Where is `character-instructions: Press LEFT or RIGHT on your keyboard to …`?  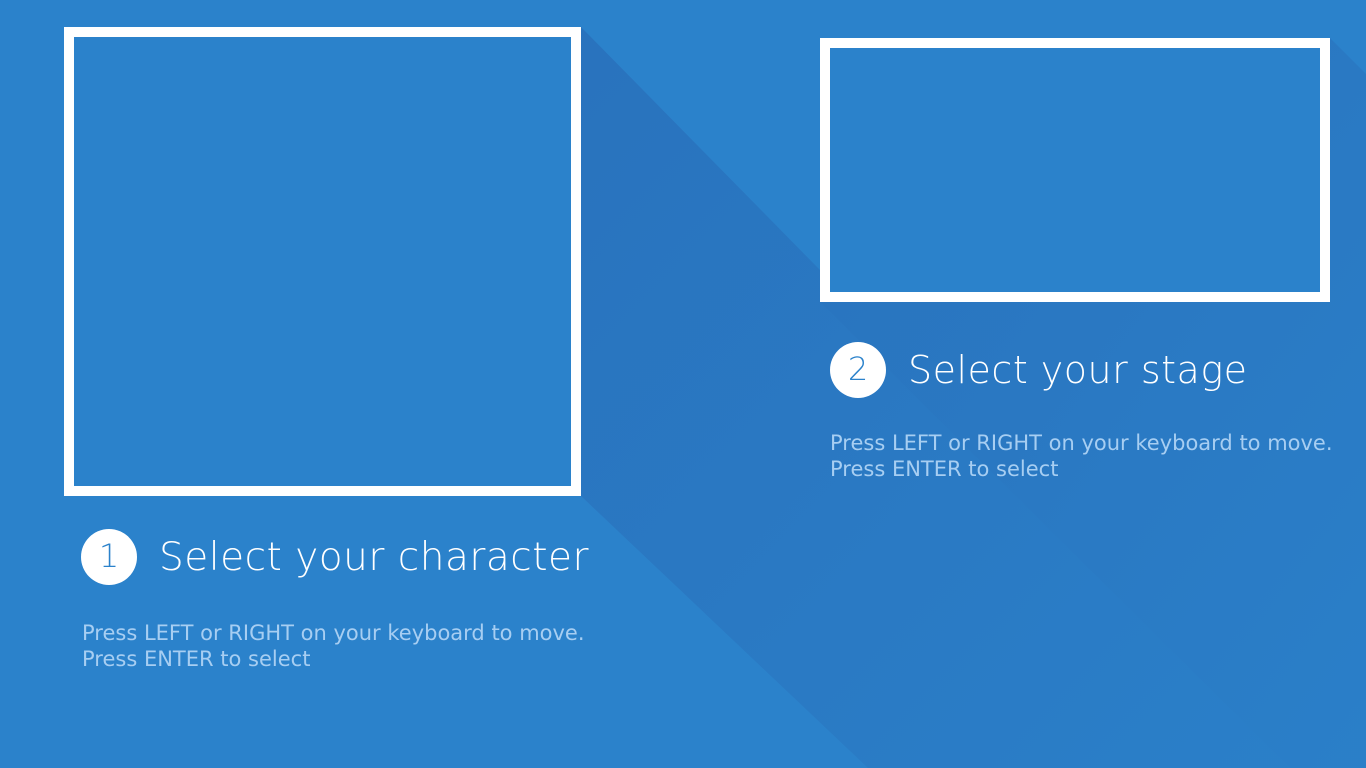 character-instructions: Press LEFT or RIGHT on your keyboard to … is located at coordinates (333, 646).